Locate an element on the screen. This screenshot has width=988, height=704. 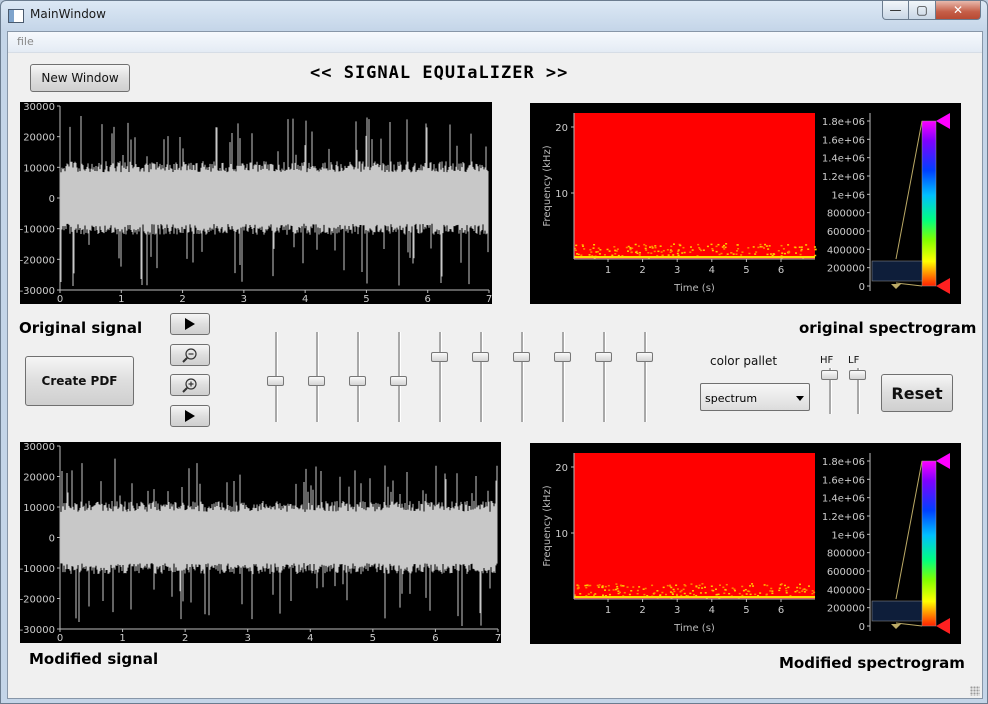
y-tick-label: -20000 is located at coordinates (37, 260).